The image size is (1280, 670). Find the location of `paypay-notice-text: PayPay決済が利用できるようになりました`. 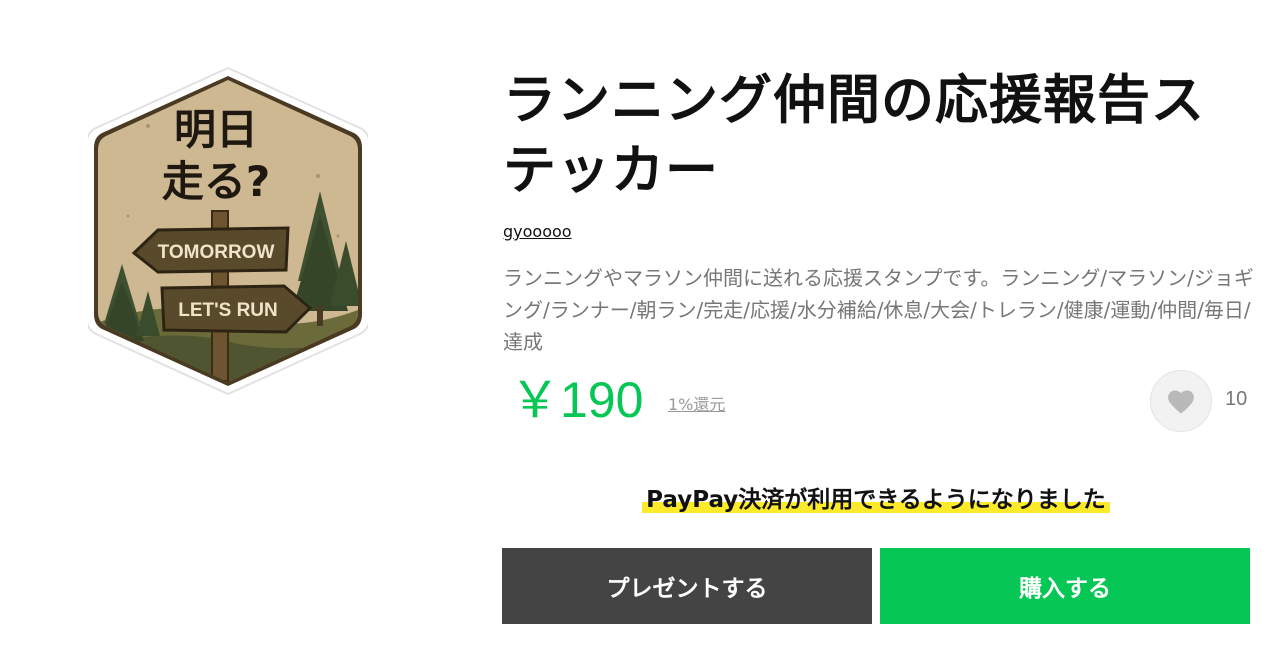

paypay-notice-text: PayPay決済が利用できるようになりました is located at coordinates (876, 500).